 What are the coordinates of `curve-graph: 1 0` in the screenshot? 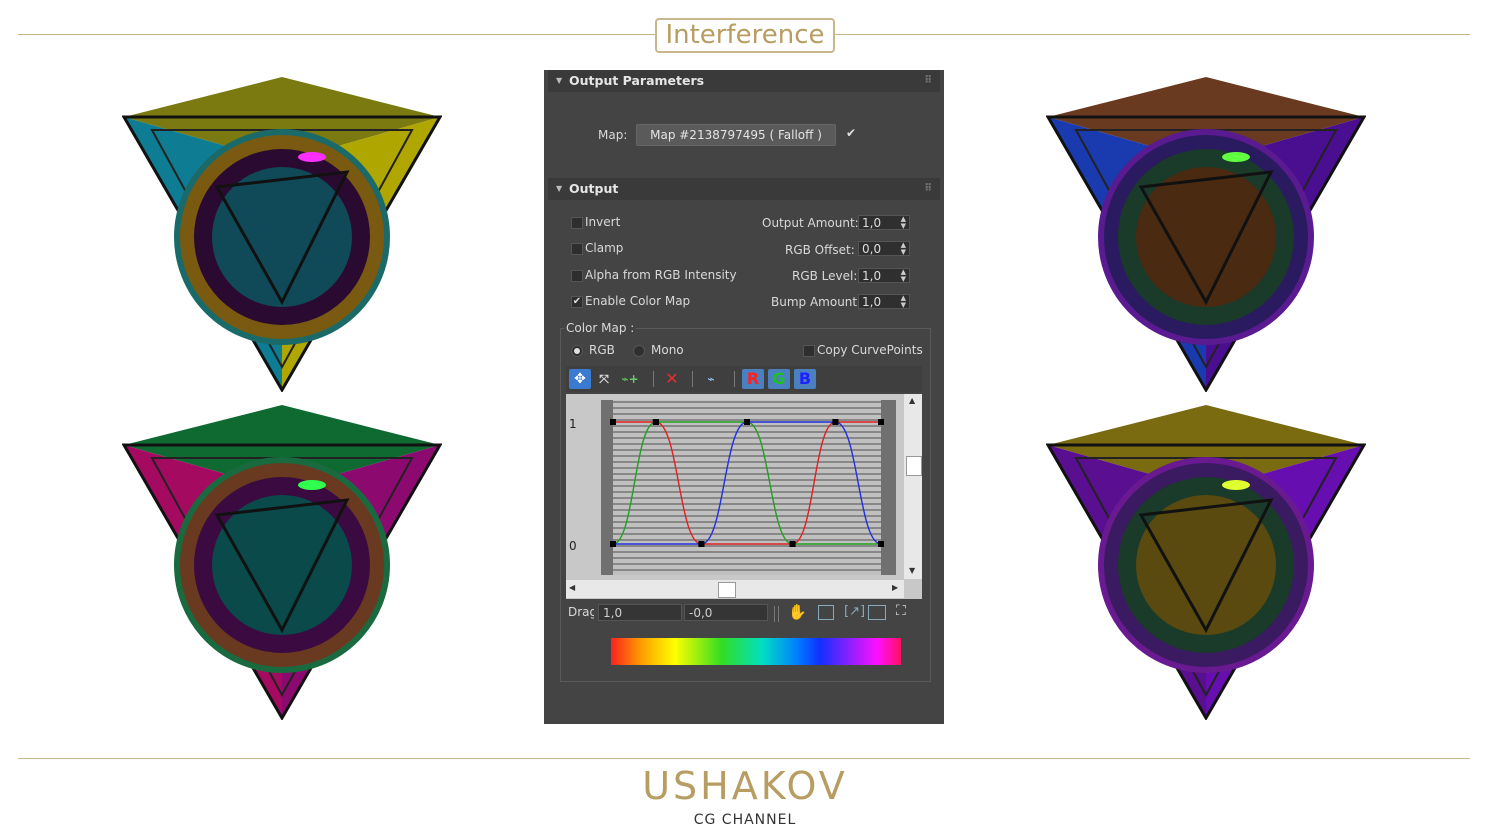 It's located at (744, 496).